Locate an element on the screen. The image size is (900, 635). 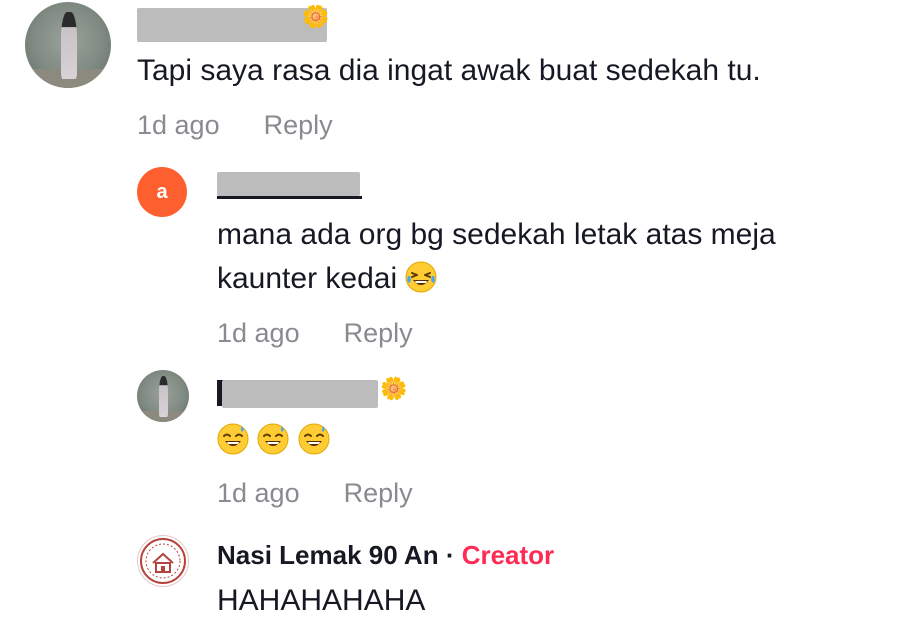
creator-badge: Creator is located at coordinates (508, 555).